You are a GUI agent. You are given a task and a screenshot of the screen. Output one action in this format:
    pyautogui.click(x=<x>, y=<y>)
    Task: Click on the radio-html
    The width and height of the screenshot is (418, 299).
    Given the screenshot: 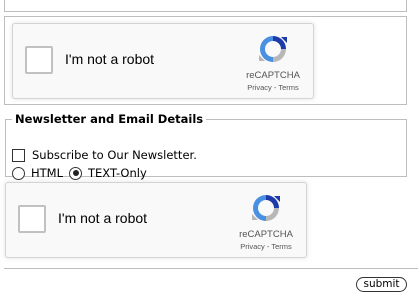 What is the action you would take?
    pyautogui.click(x=18, y=173)
    